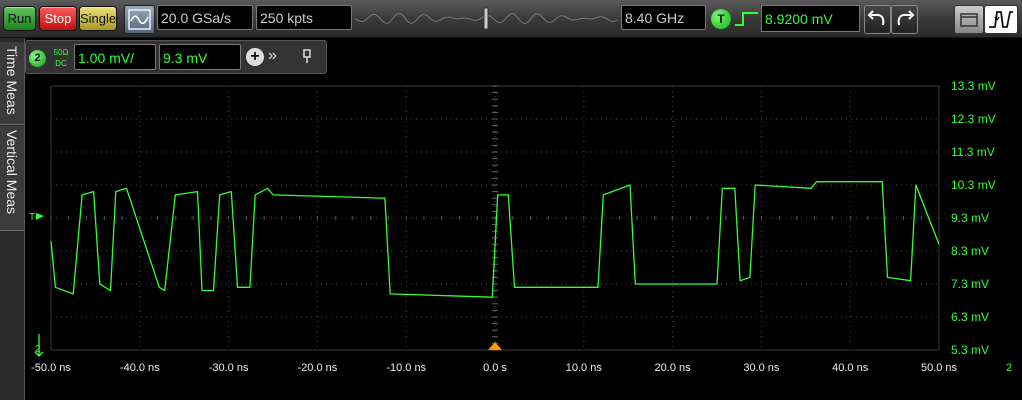 This screenshot has height=400, width=1022. What do you see at coordinates (98, 18) in the screenshot?
I see `single-button: Single` at bounding box center [98, 18].